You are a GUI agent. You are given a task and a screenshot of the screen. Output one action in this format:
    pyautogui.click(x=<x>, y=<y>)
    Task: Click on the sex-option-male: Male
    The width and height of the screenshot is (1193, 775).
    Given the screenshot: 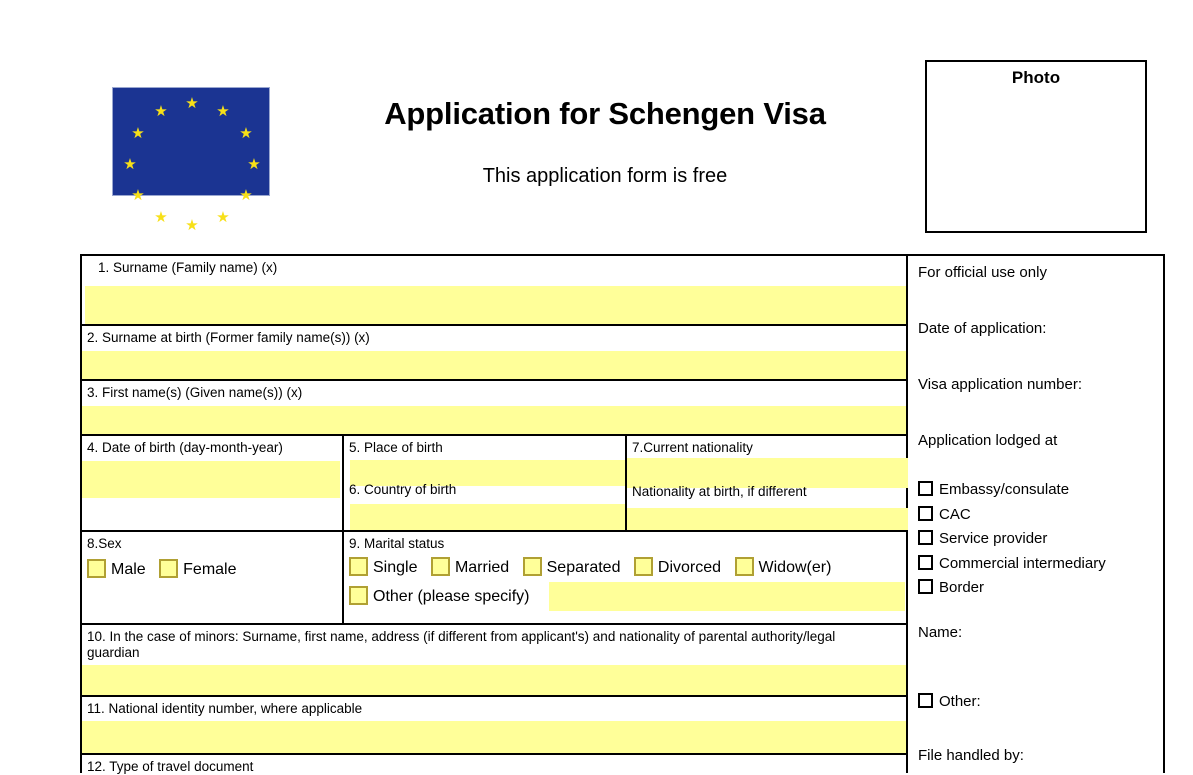 What is the action you would take?
    pyautogui.click(x=116, y=570)
    